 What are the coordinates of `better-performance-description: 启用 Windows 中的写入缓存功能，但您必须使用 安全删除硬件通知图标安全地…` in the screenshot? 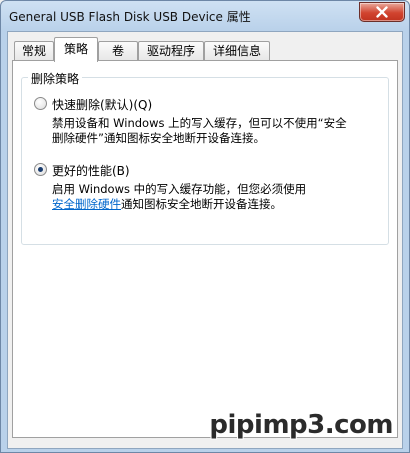 It's located at (217, 197).